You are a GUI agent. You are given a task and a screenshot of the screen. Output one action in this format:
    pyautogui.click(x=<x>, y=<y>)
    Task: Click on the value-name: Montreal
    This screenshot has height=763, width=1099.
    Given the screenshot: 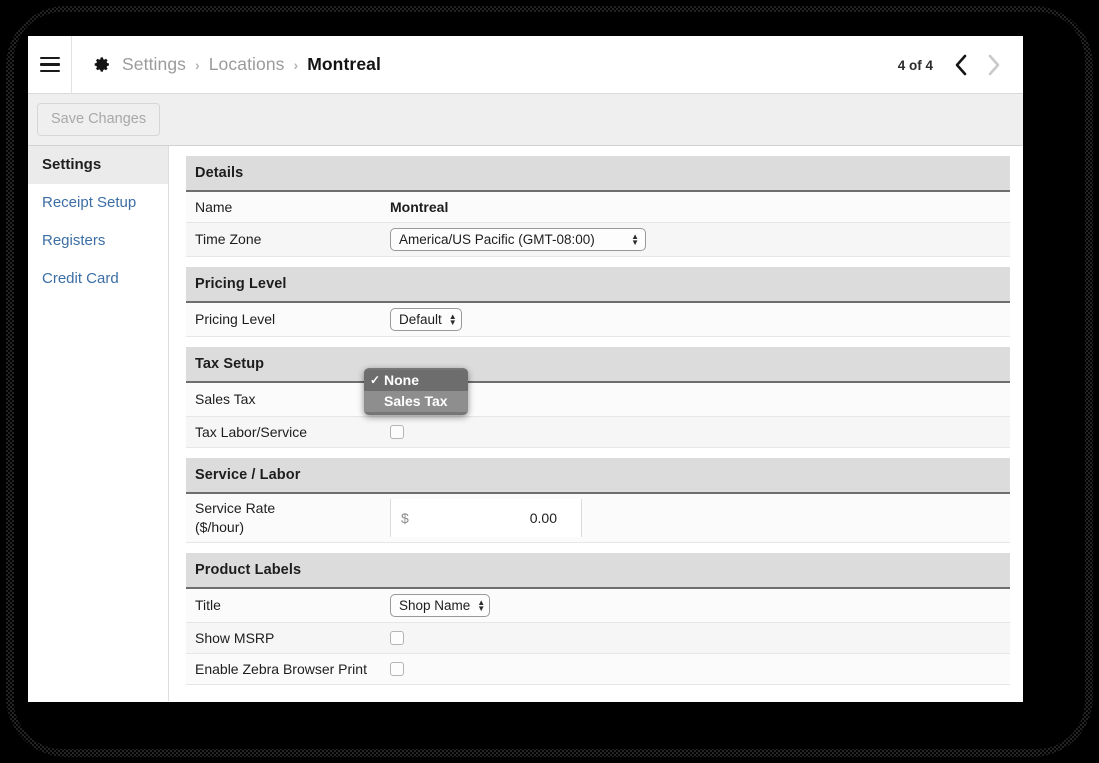 What is the action you would take?
    pyautogui.click(x=419, y=207)
    